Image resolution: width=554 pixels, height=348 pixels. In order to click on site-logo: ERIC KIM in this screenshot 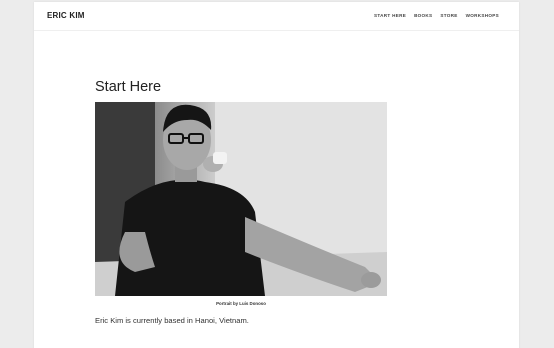, I will do `click(66, 15)`.